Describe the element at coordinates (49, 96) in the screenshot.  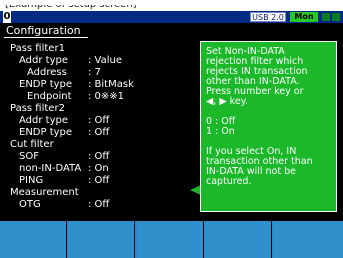
I see `setting-label-endpoint: Endpoint` at that location.